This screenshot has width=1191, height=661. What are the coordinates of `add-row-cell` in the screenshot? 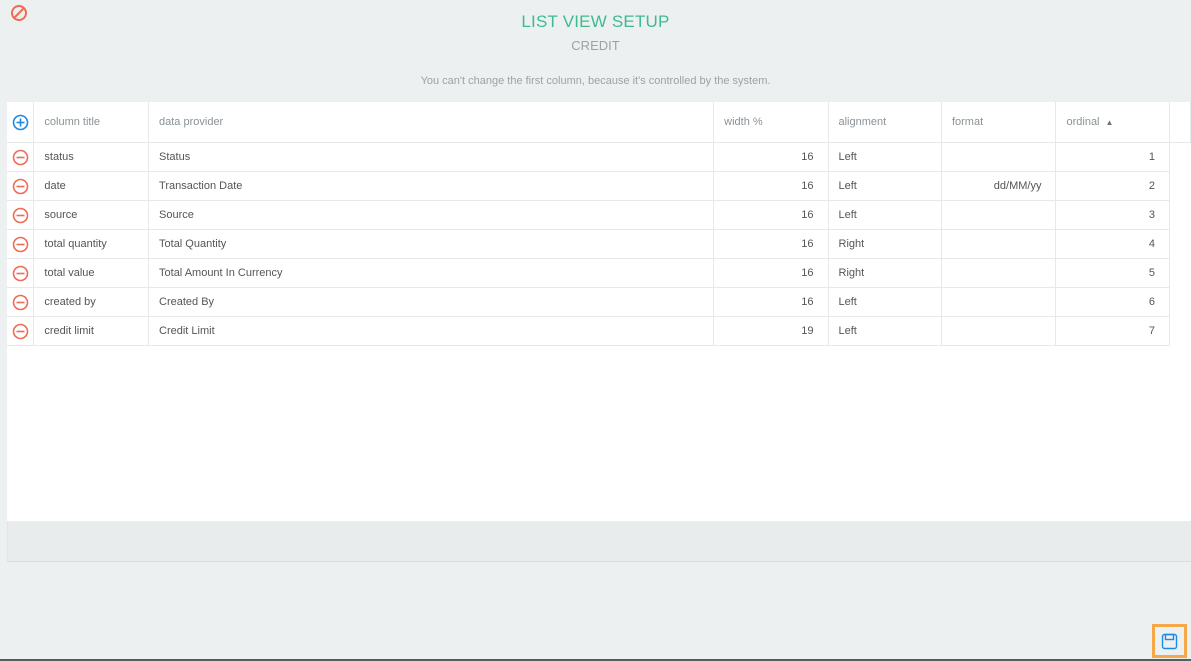 It's located at (21, 122).